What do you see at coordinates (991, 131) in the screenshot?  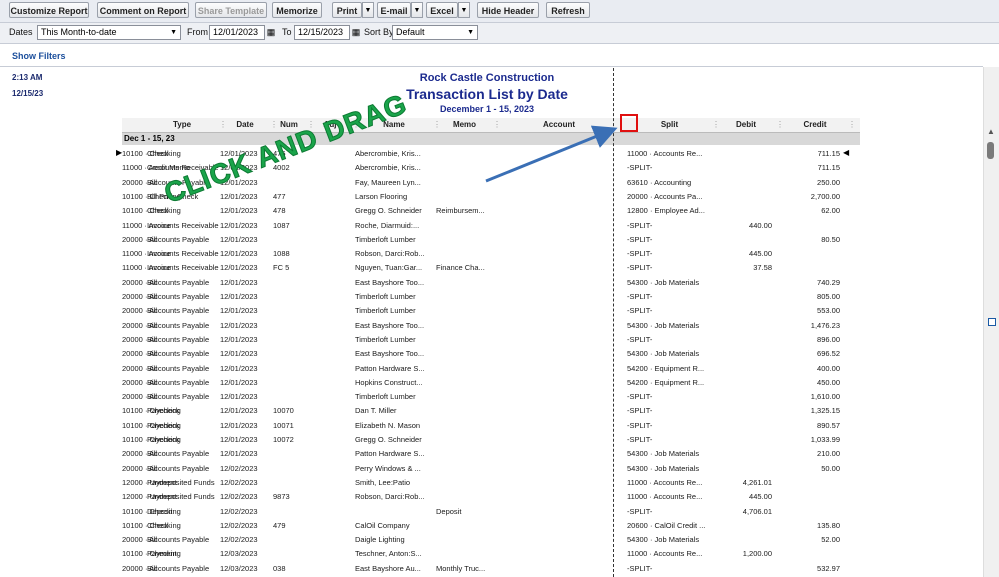 I see `scroll-up-icon: ▲` at bounding box center [991, 131].